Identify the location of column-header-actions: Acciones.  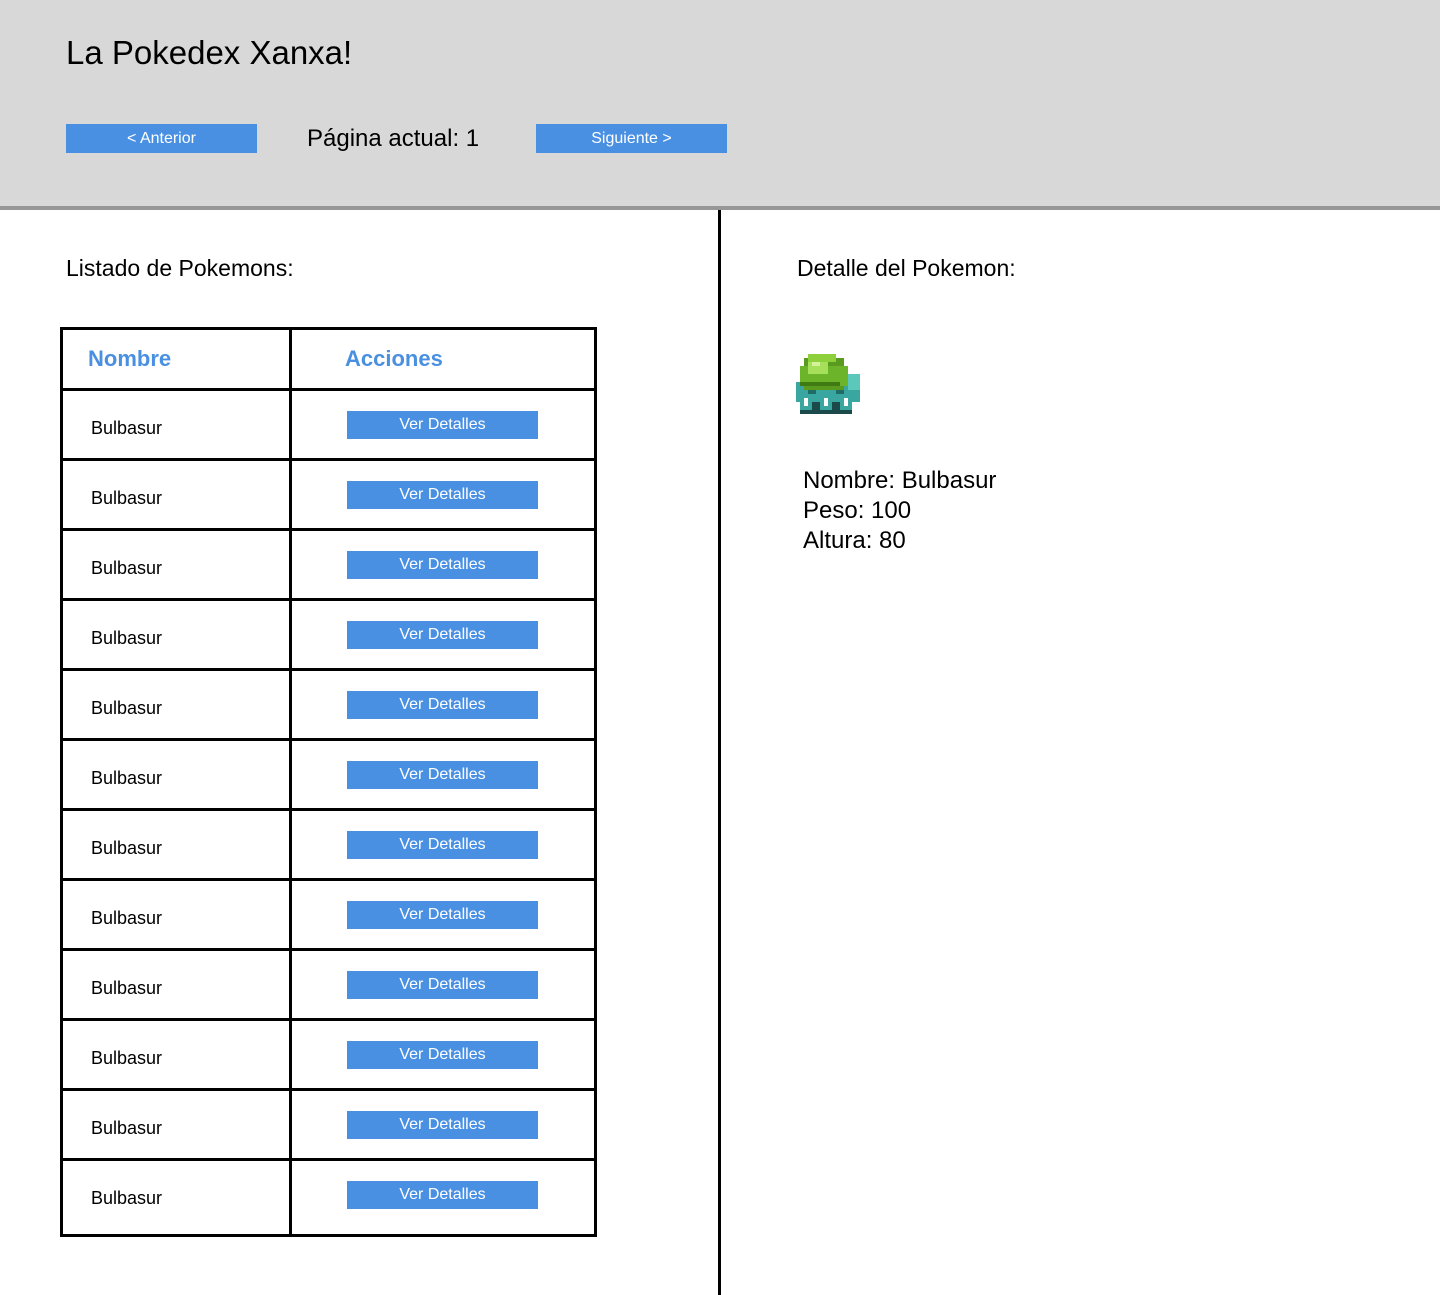
(394, 358).